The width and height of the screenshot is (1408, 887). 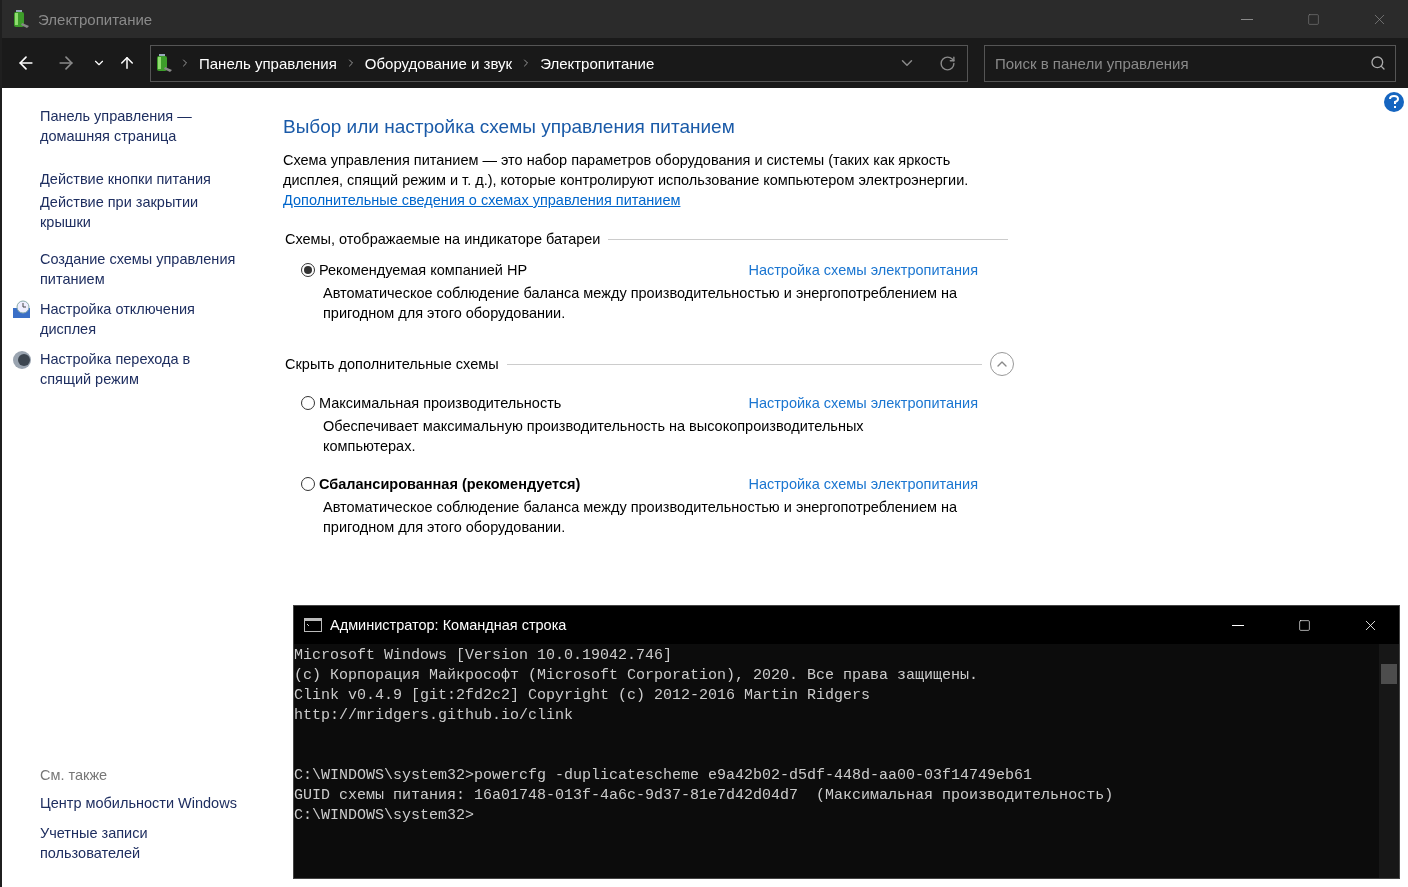 I want to click on breadcrumb: Оборудование и звук, so click(x=438, y=63).